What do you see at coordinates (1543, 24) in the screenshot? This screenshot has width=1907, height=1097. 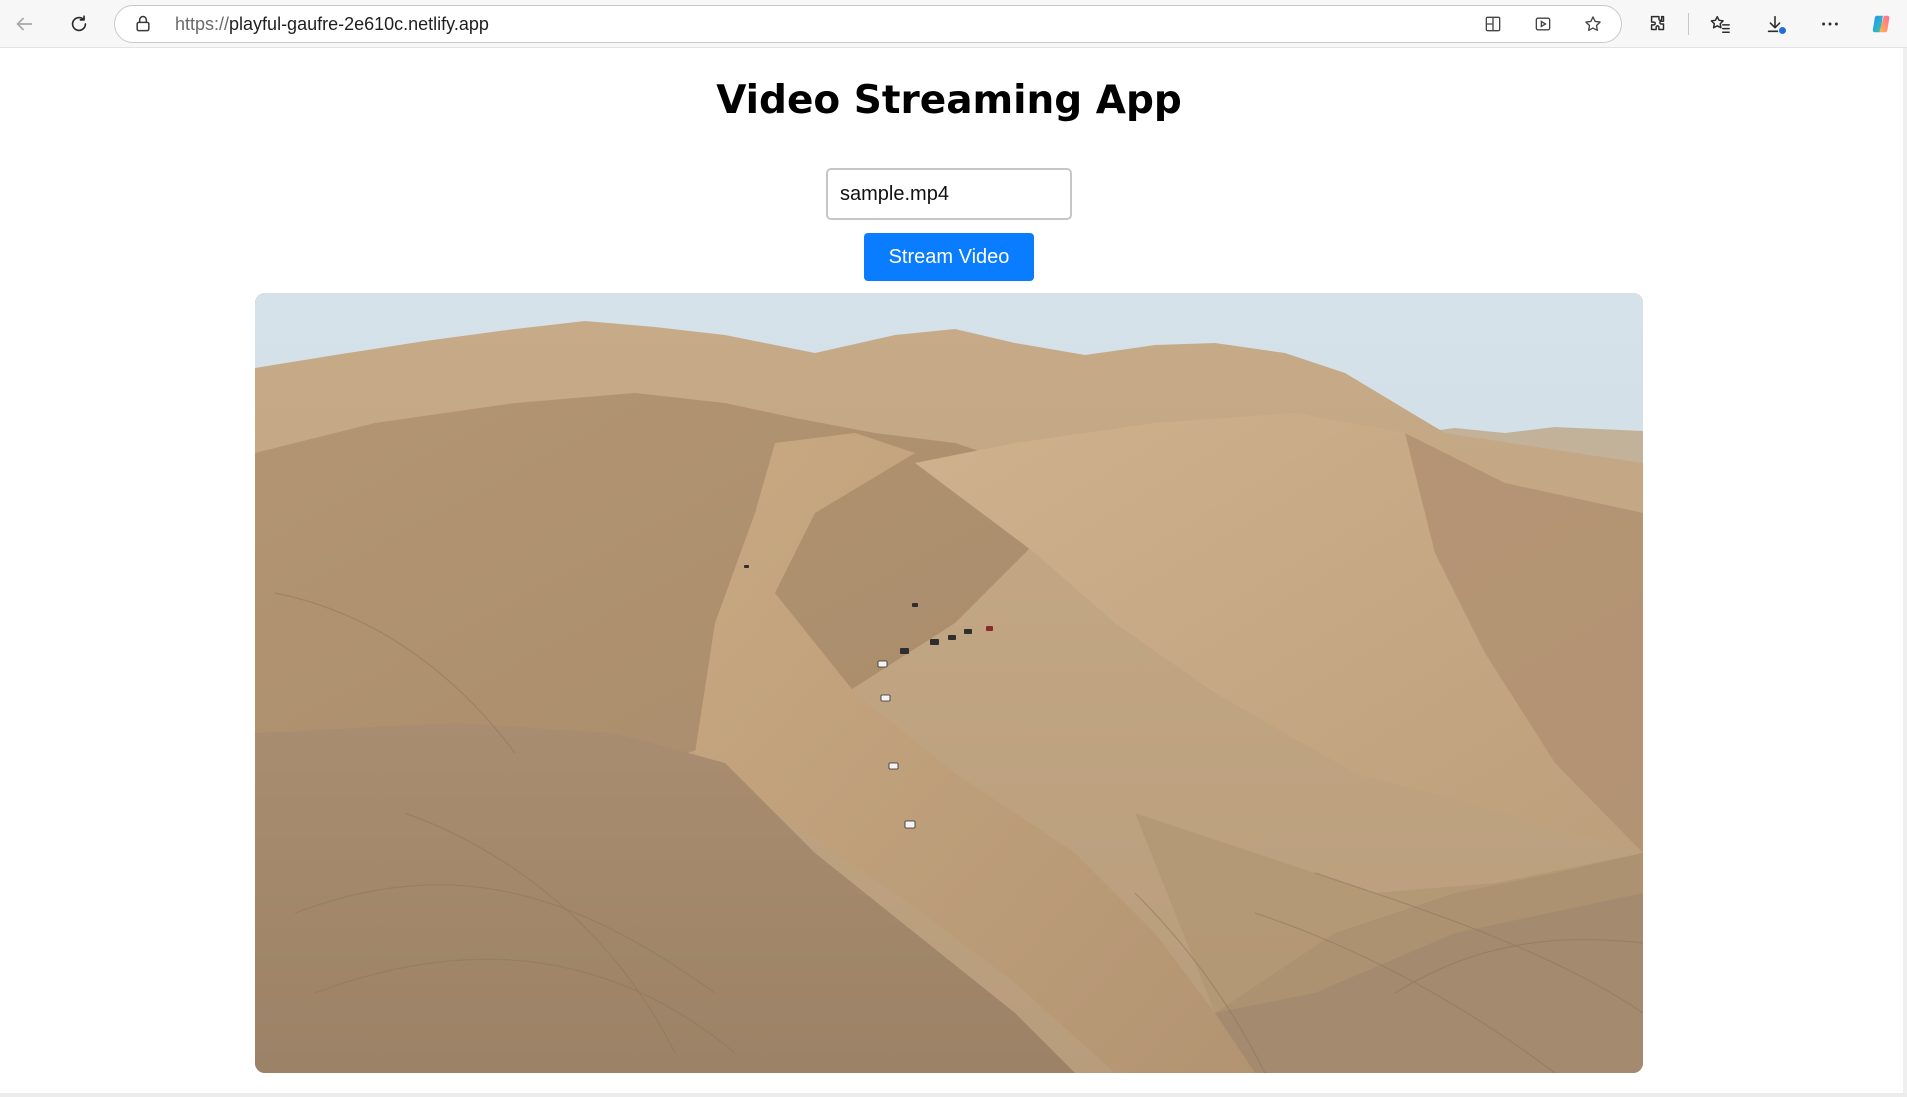 I see `immersive-reader-icon` at bounding box center [1543, 24].